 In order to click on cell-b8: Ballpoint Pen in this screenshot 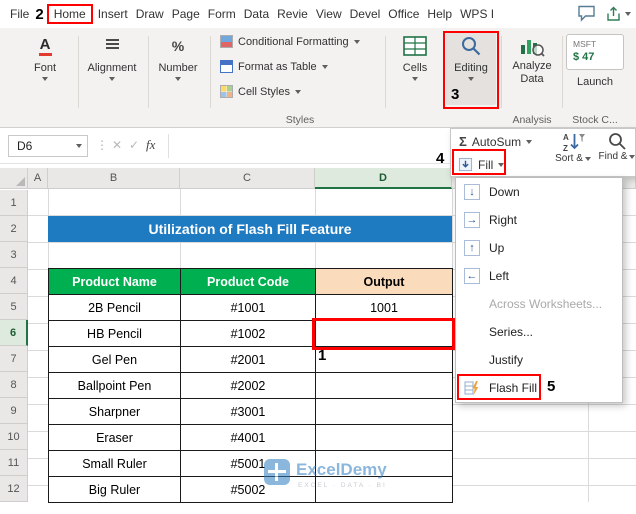, I will do `click(114, 385)`.